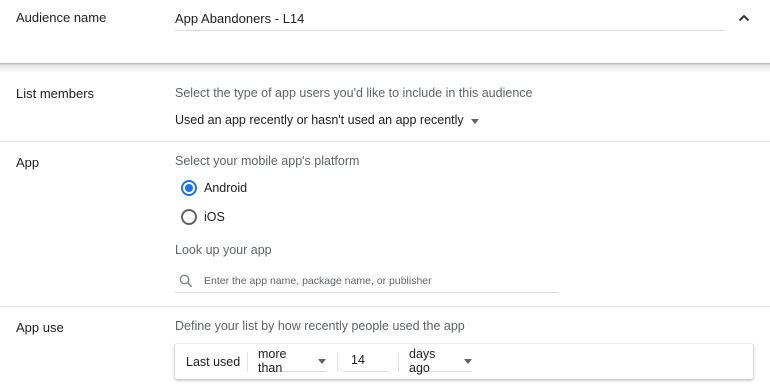 The height and width of the screenshot is (389, 770). I want to click on search-icon, so click(186, 280).